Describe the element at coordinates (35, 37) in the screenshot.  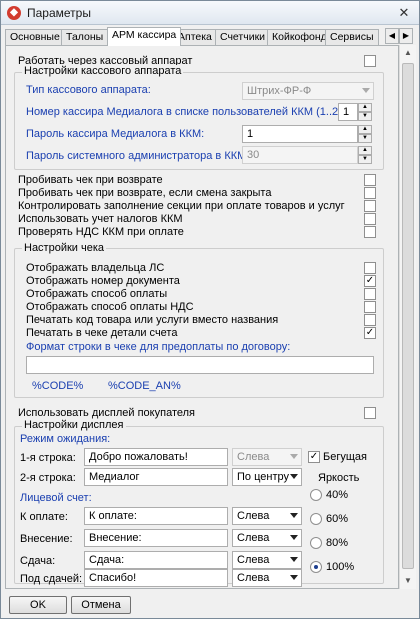
I see `tab-main: Основные` at that location.